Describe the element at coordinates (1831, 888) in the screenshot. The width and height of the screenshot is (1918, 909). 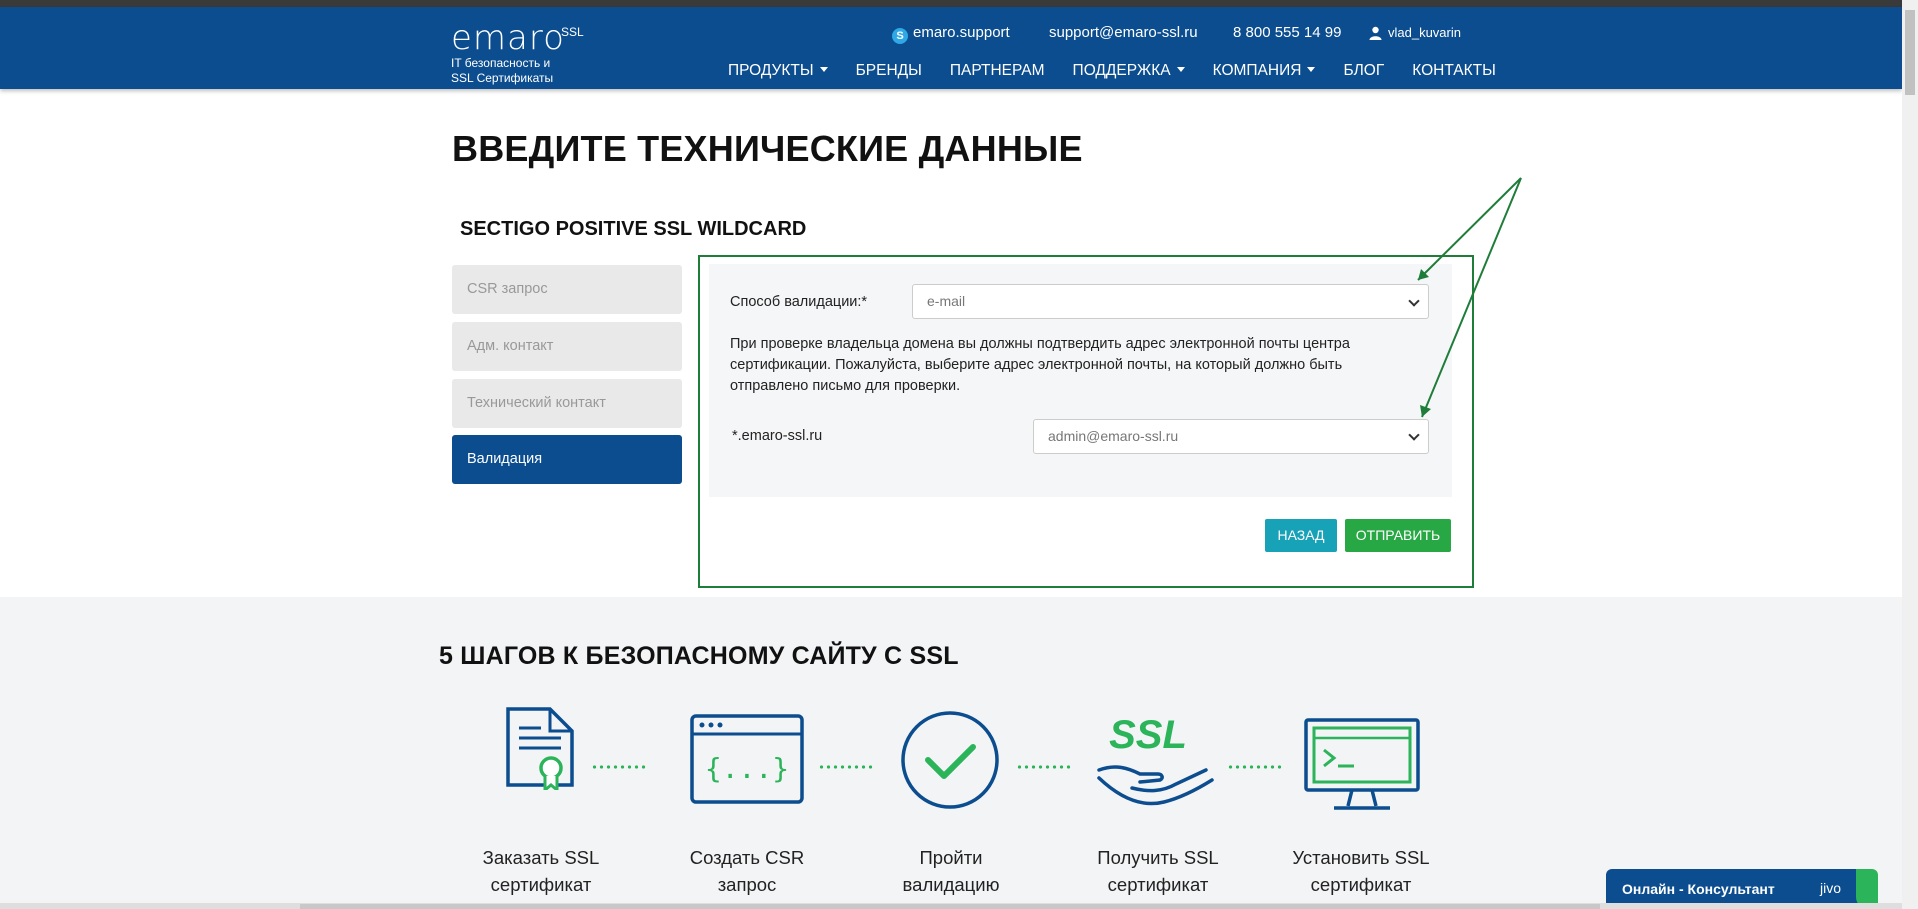
I see `chat-brand-logo: jivo` at that location.